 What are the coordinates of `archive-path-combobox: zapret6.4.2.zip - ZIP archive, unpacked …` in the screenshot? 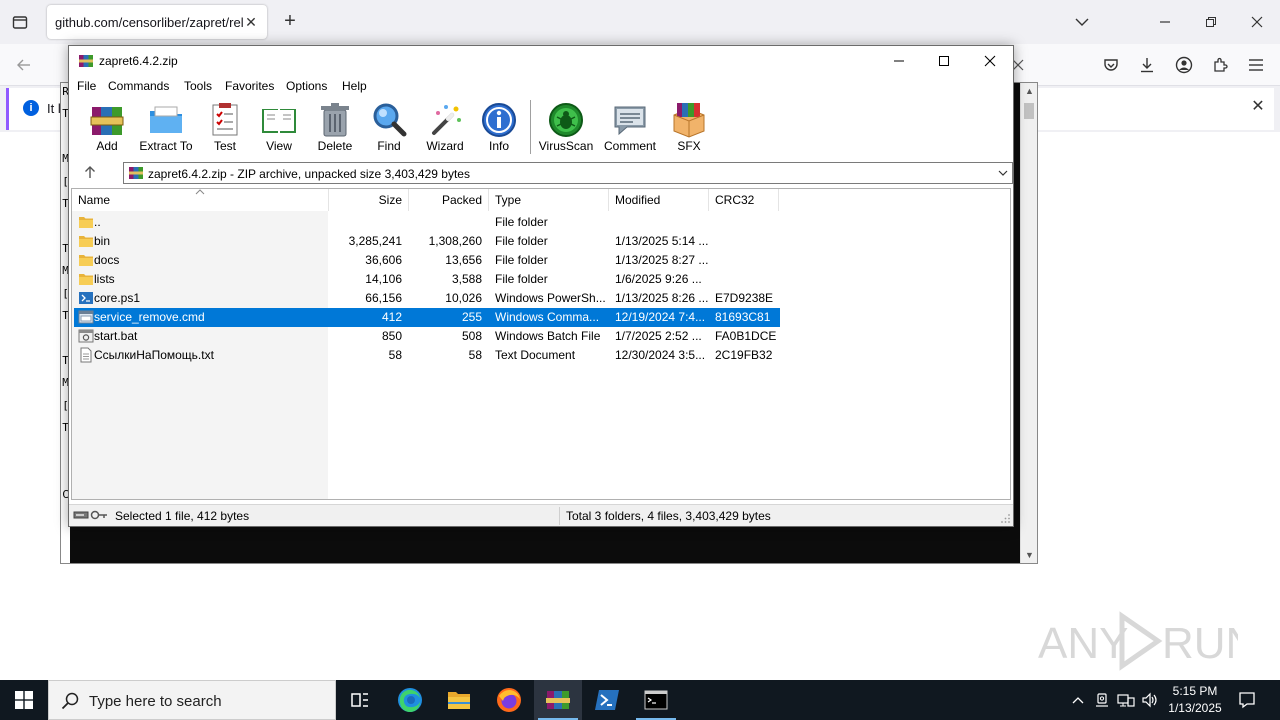 It's located at (568, 173).